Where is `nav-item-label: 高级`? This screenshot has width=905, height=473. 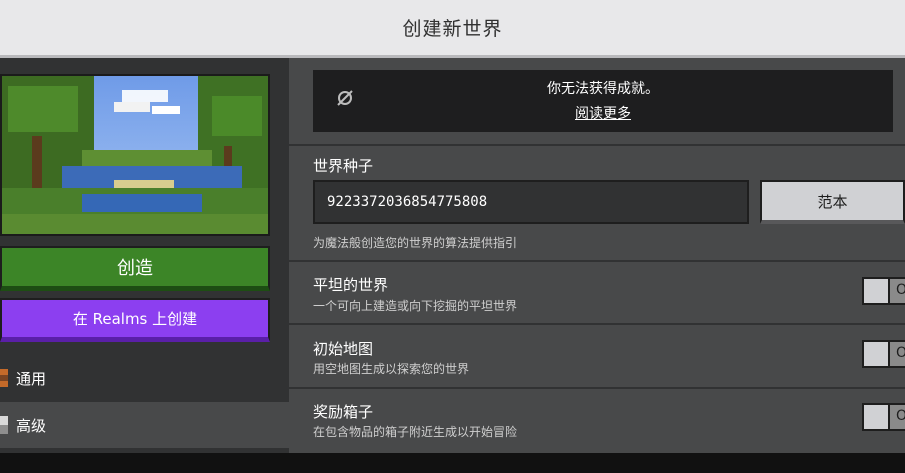 nav-item-label: 高级 is located at coordinates (31, 425).